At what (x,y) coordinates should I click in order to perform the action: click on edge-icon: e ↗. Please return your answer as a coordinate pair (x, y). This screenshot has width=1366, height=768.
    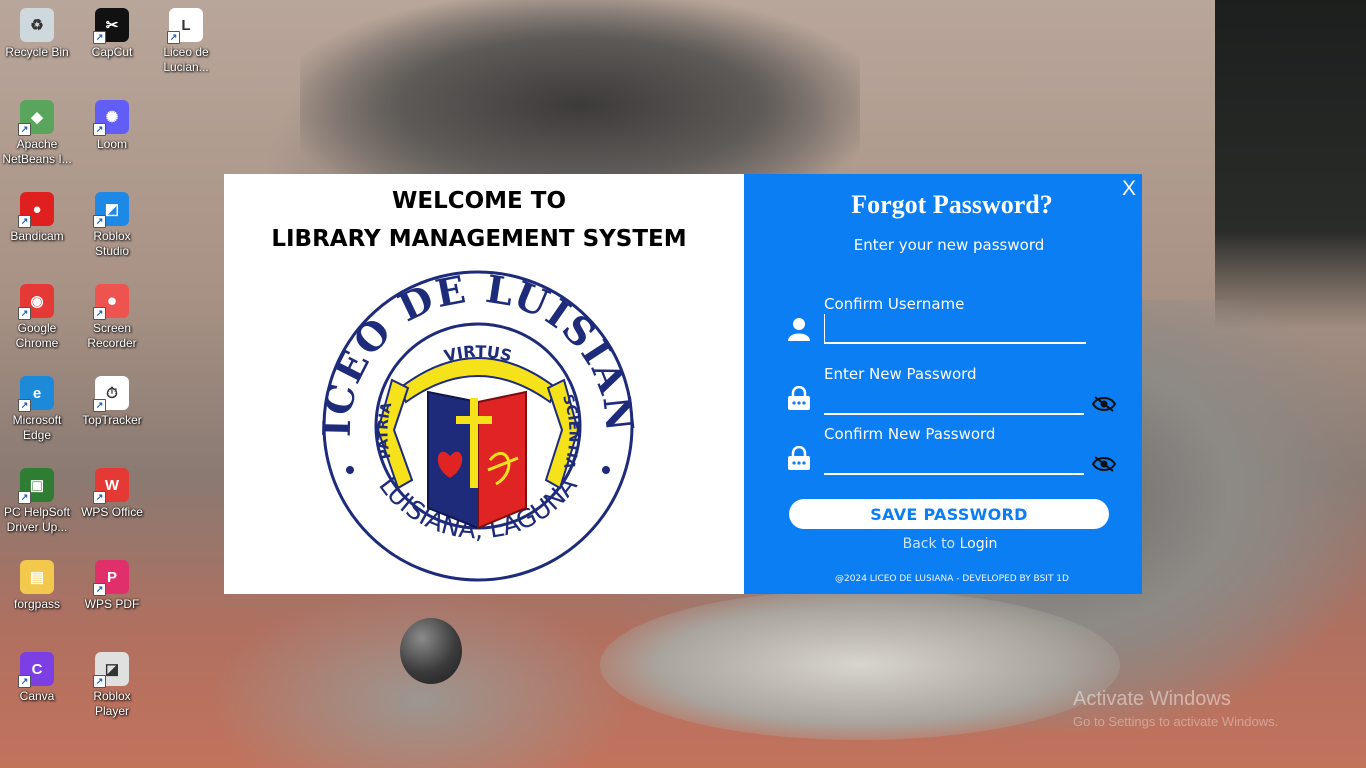
    Looking at the image, I should click on (36, 394).